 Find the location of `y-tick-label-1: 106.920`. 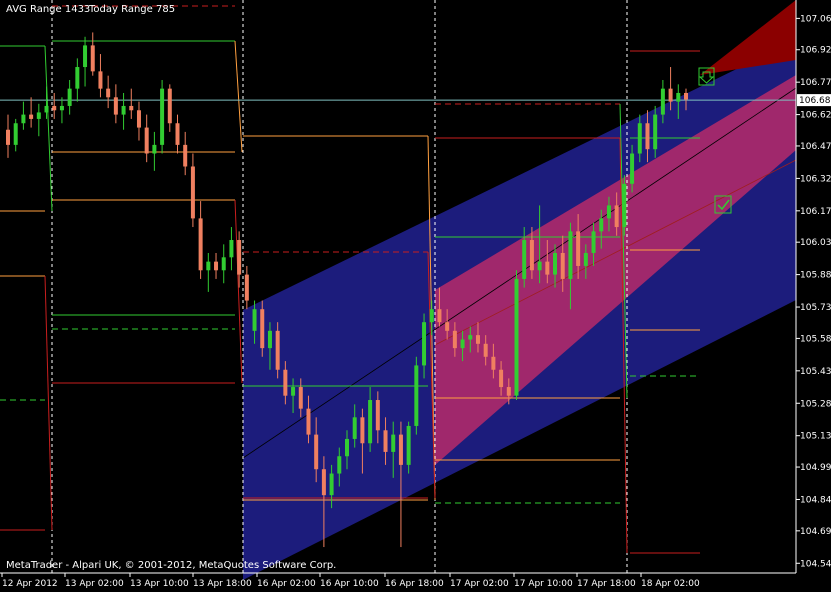

y-tick-label-1: 106.920 is located at coordinates (815, 51).